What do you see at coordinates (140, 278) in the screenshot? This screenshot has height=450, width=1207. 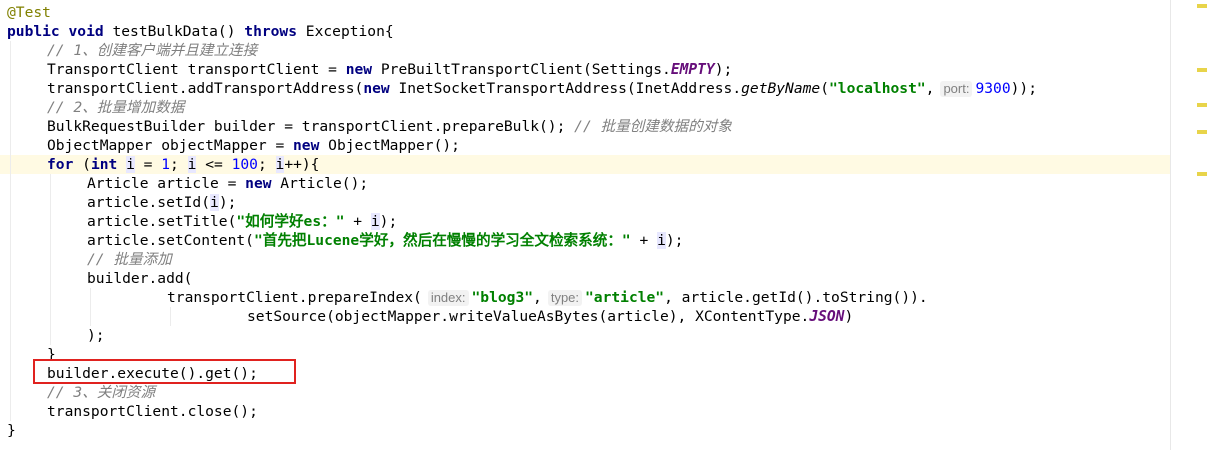 I see `code-text: builder.add(` at bounding box center [140, 278].